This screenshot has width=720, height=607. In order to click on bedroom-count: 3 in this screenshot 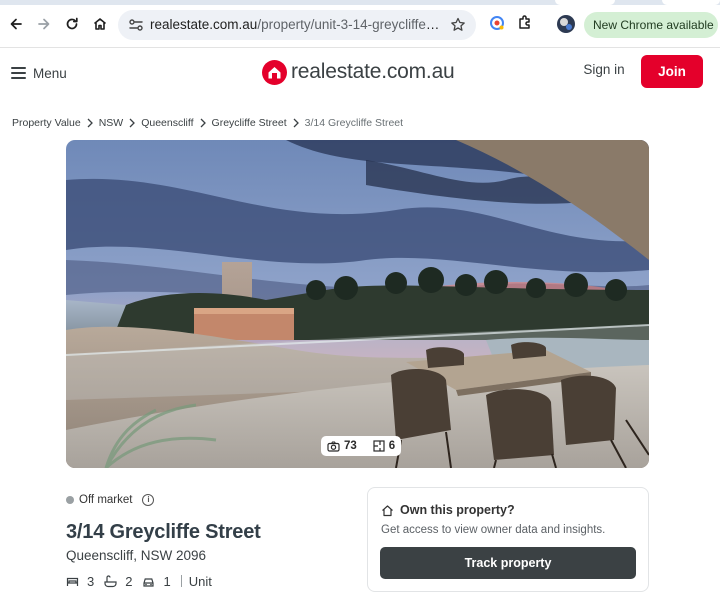, I will do `click(91, 581)`.